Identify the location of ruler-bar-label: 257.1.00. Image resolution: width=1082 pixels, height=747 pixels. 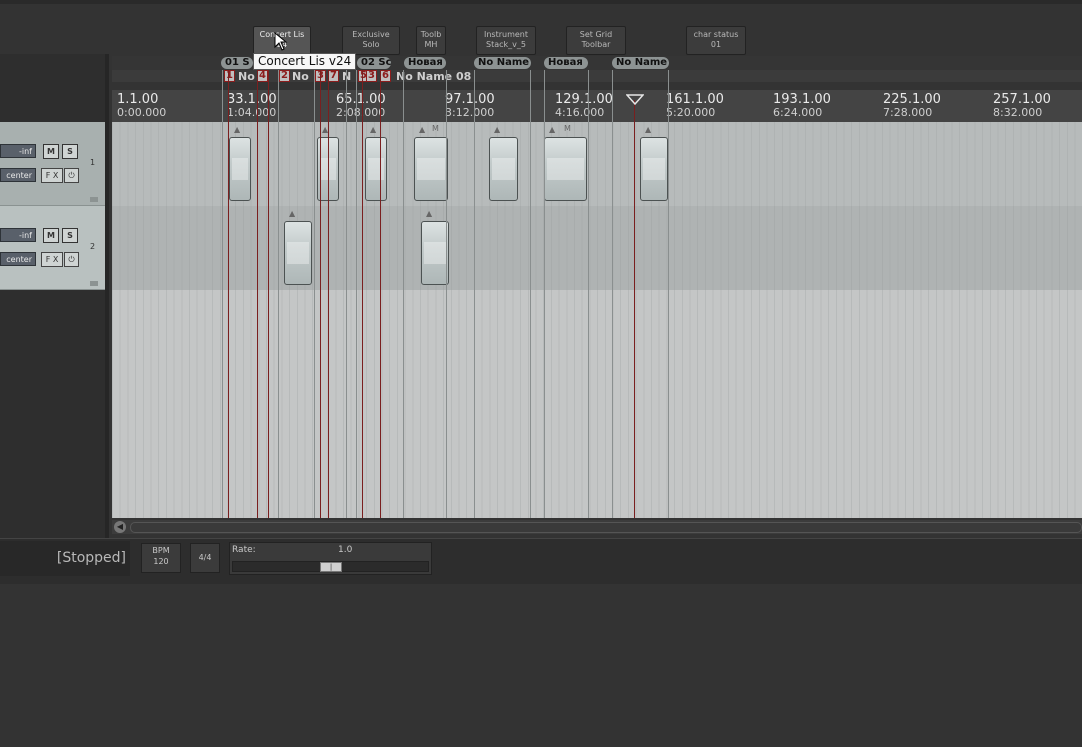
(1022, 99).